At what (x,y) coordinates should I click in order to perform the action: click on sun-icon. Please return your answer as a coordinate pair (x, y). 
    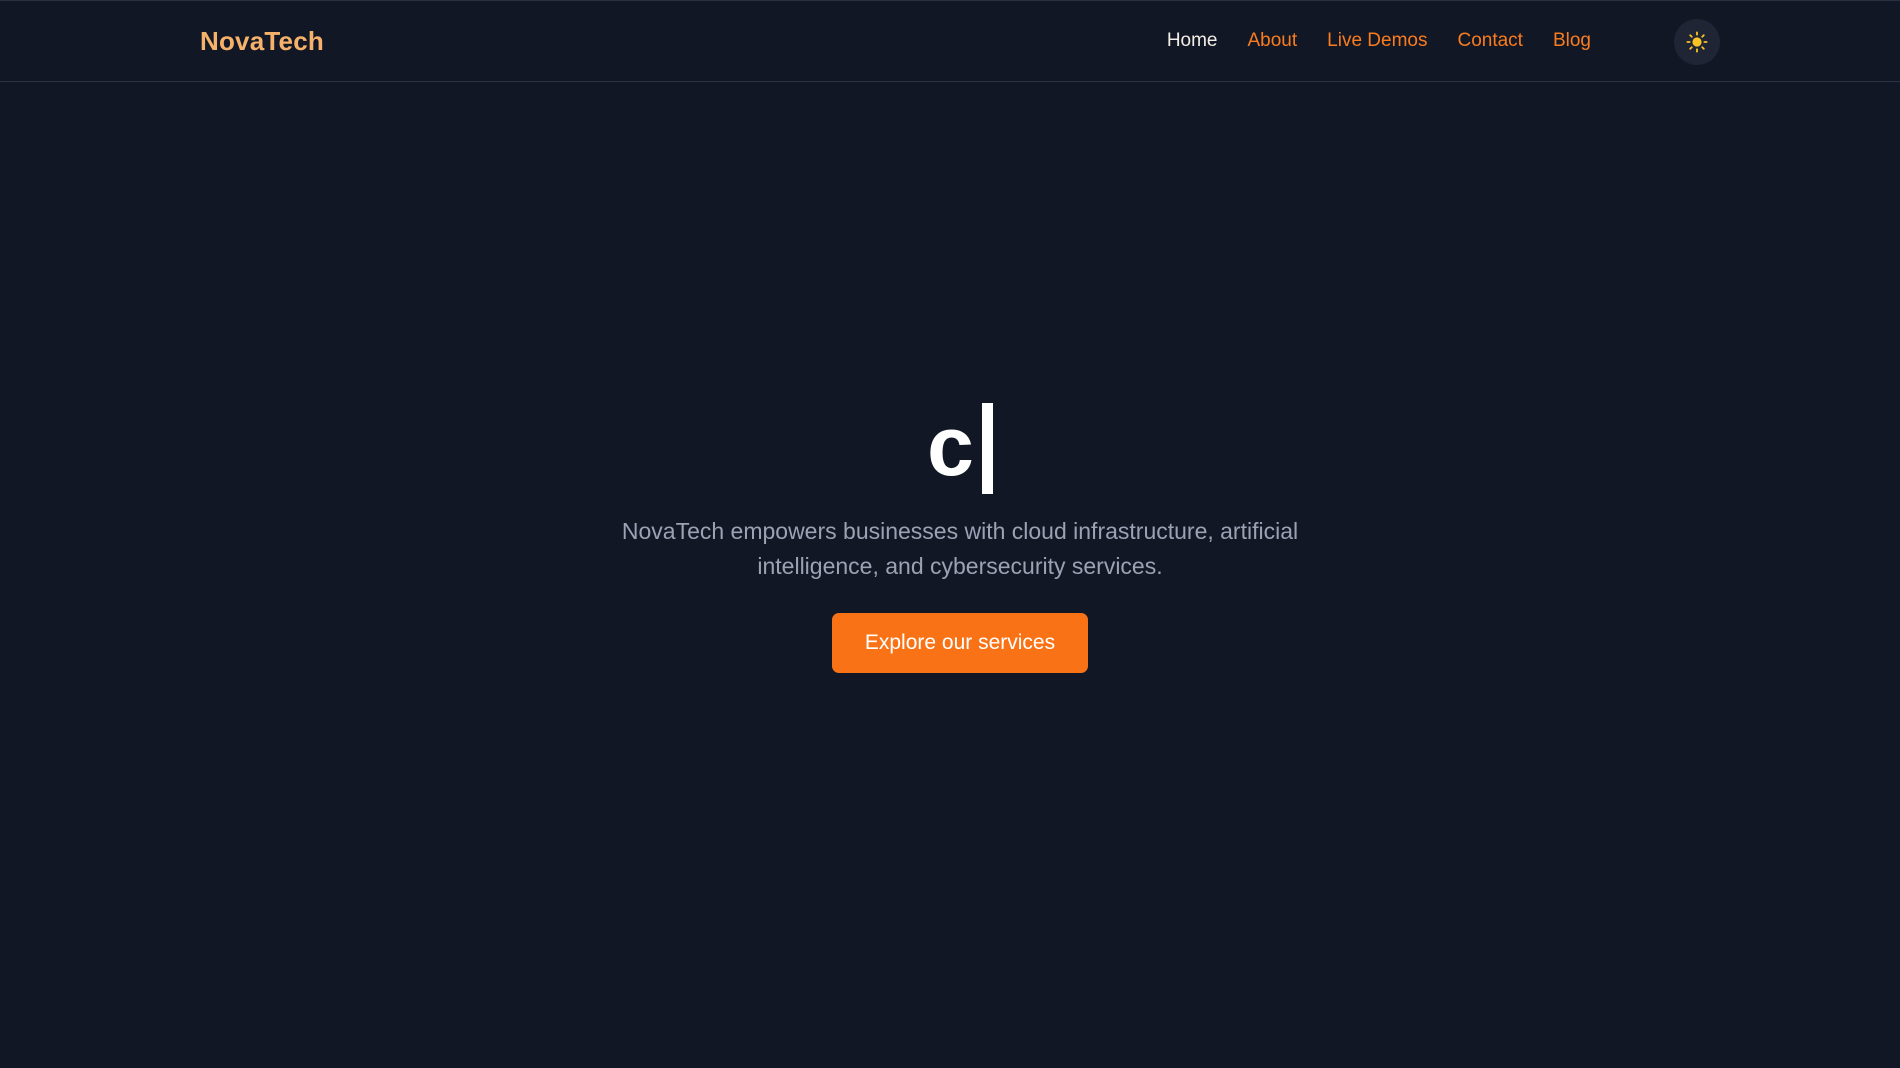
    Looking at the image, I should click on (1697, 42).